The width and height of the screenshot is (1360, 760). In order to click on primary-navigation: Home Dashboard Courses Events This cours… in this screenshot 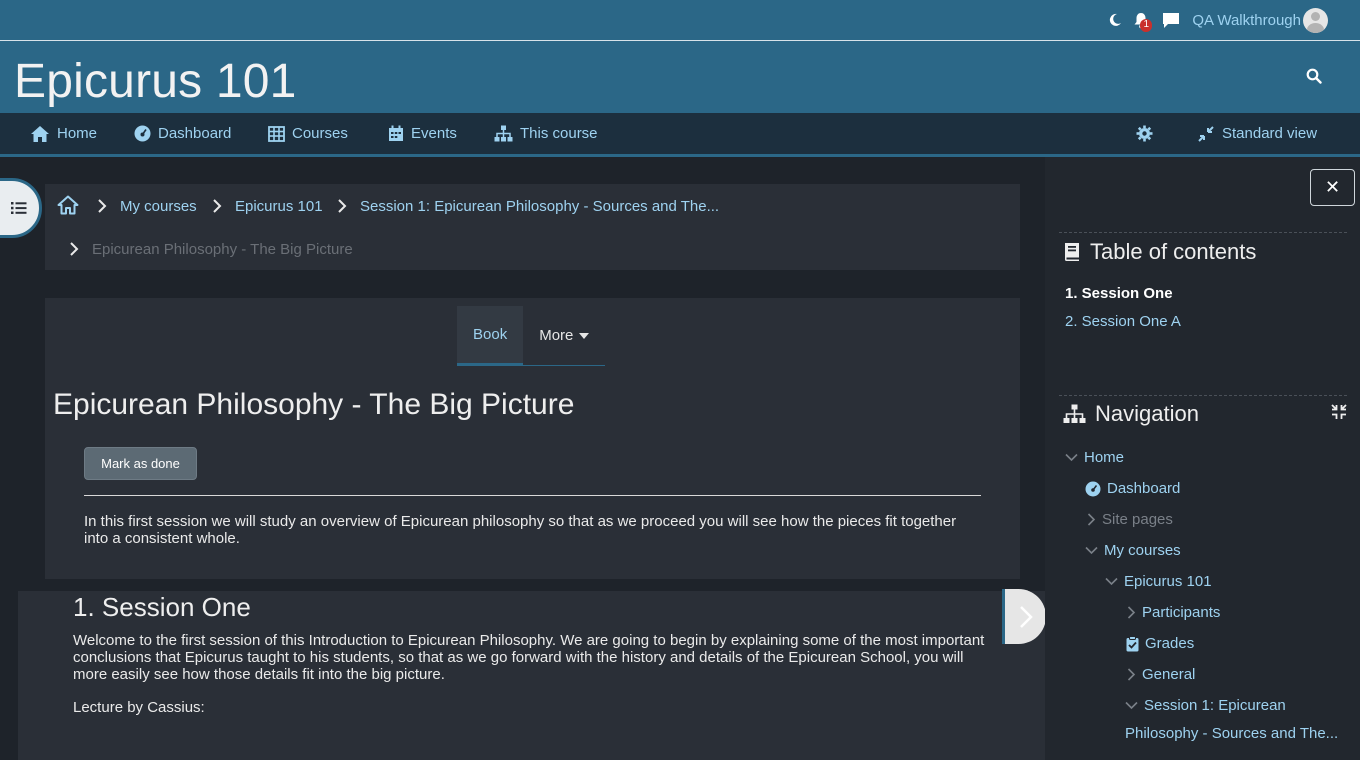, I will do `click(680, 135)`.